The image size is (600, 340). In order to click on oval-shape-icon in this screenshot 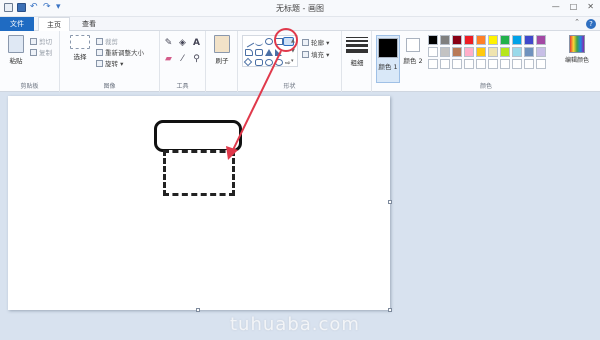, I will do `click(269, 41)`.